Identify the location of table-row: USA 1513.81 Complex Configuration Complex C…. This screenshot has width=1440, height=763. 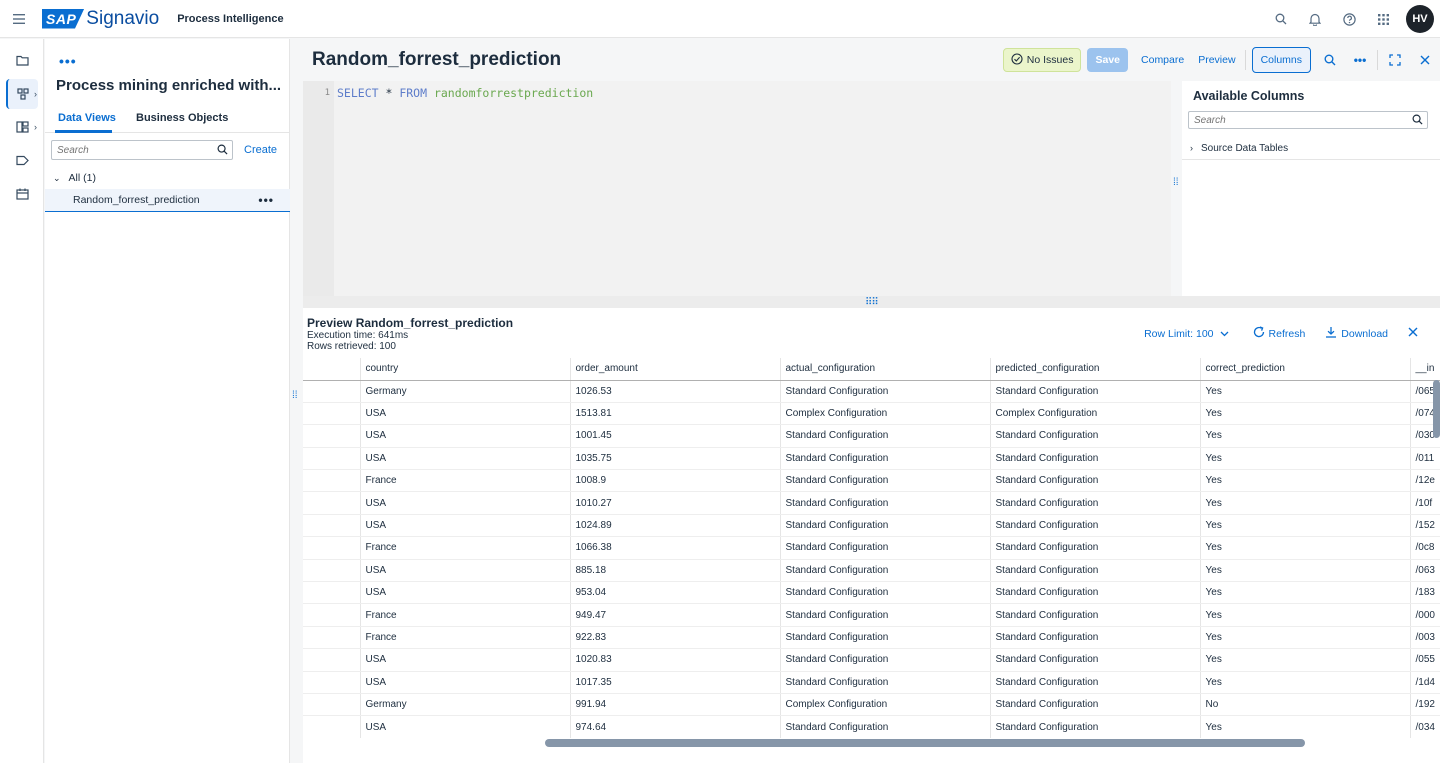
(871, 414).